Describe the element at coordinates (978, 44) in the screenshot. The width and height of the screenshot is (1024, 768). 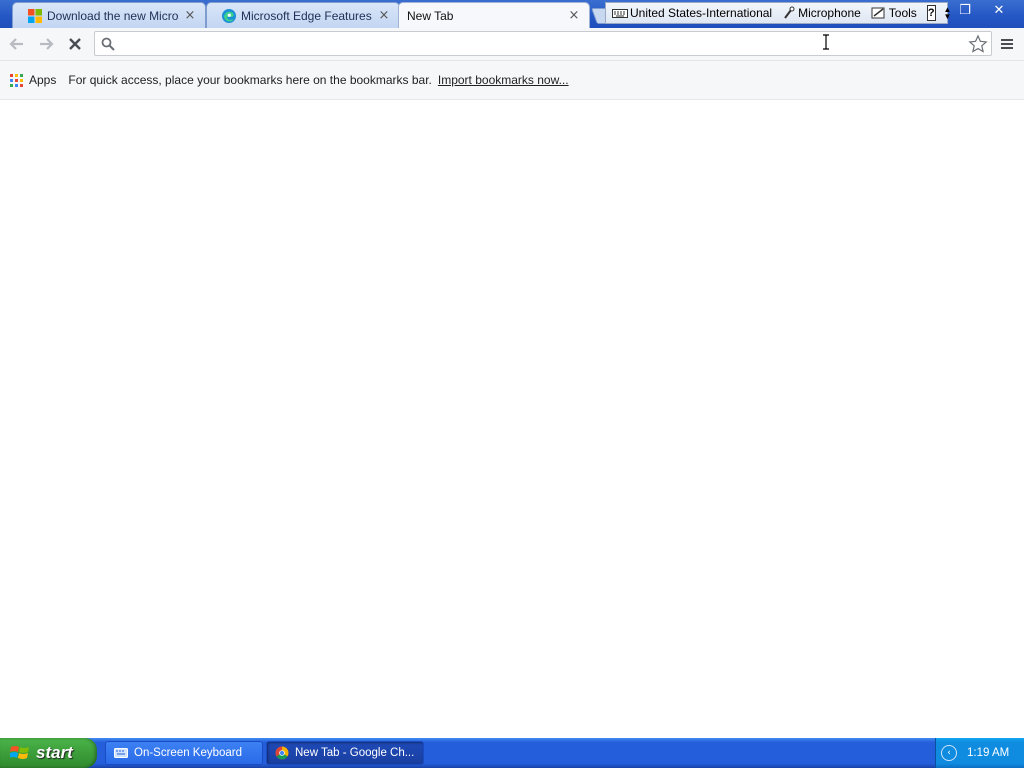
I see `bookmark-star-icon` at that location.